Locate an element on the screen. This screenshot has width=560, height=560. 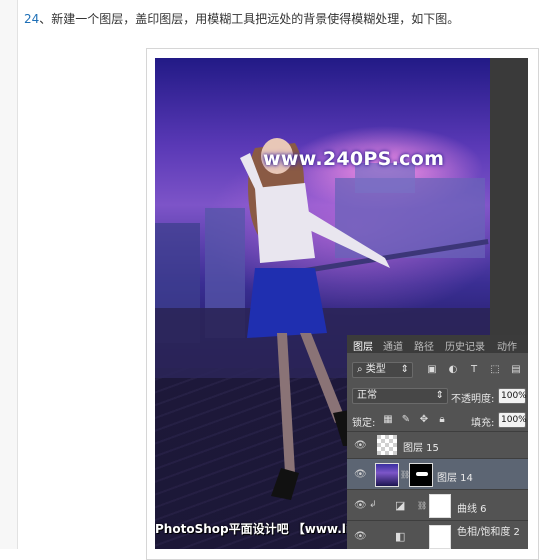
pixel-filter-icon: ▣ is located at coordinates (432, 370).